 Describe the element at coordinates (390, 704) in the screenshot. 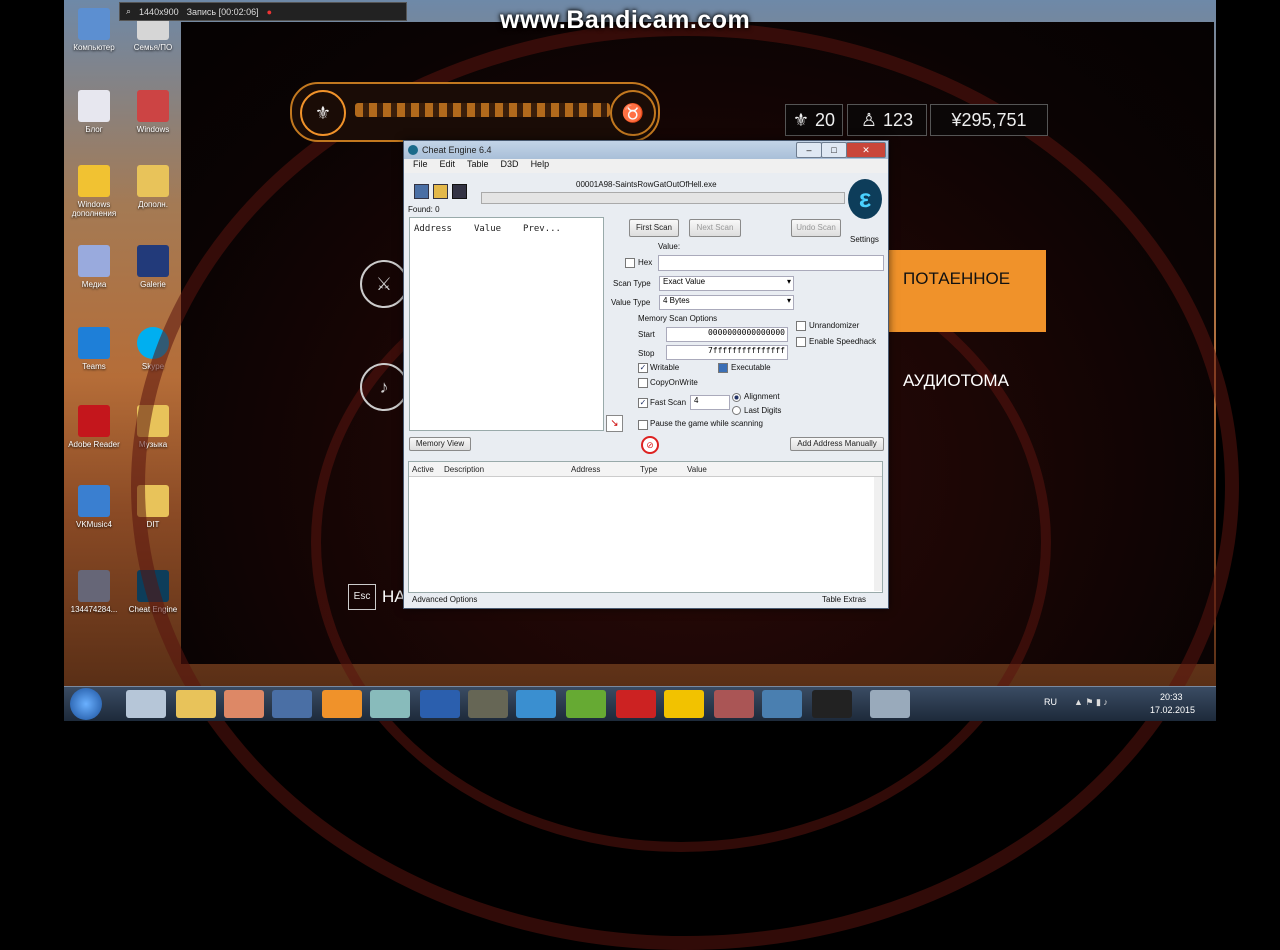

I see `taskbar-app2-icon` at that location.